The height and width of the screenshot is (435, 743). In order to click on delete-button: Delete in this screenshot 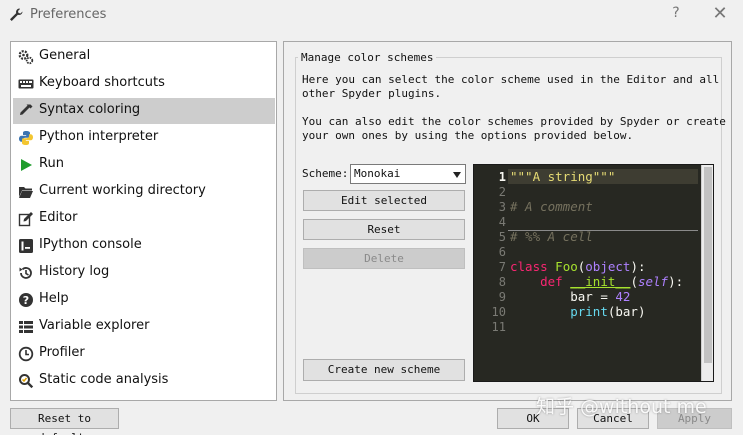, I will do `click(384, 258)`.